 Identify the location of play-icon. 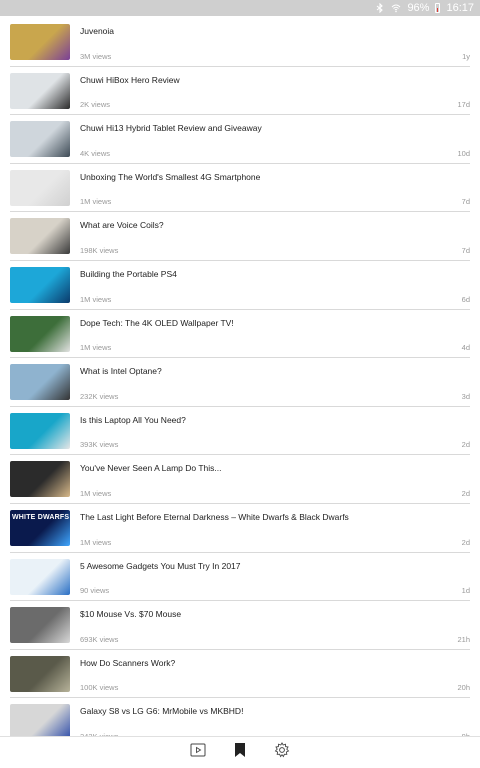
(198, 752).